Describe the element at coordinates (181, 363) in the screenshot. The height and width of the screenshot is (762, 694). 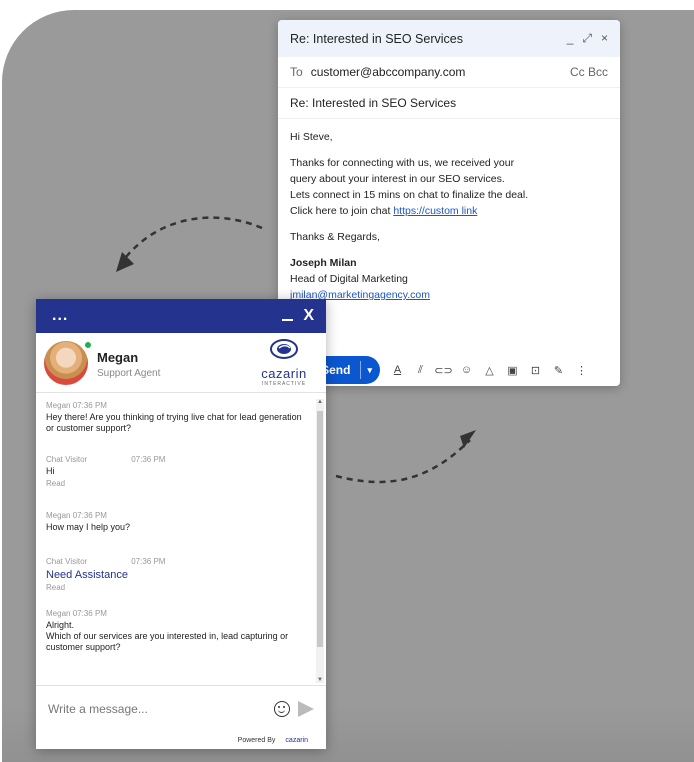
I see `agent-info: Megan Support Agent cazarin INTERACTIVE` at that location.